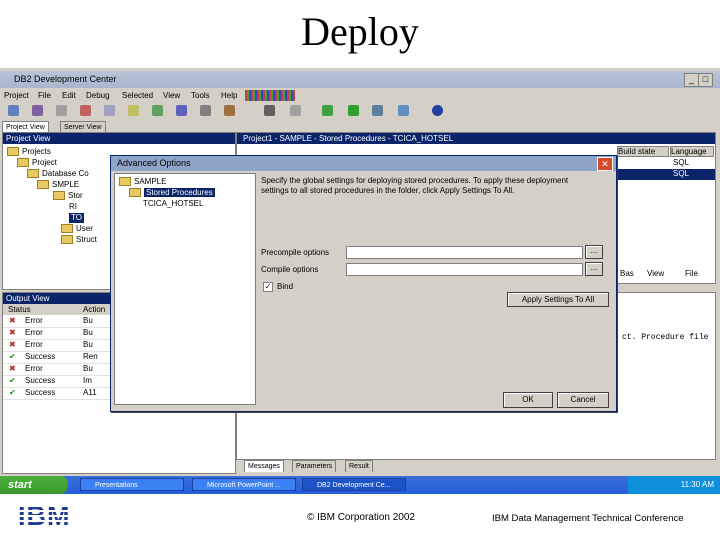 The height and width of the screenshot is (540, 720). What do you see at coordinates (627, 273) in the screenshot?
I see `bas-button: Bas` at bounding box center [627, 273].